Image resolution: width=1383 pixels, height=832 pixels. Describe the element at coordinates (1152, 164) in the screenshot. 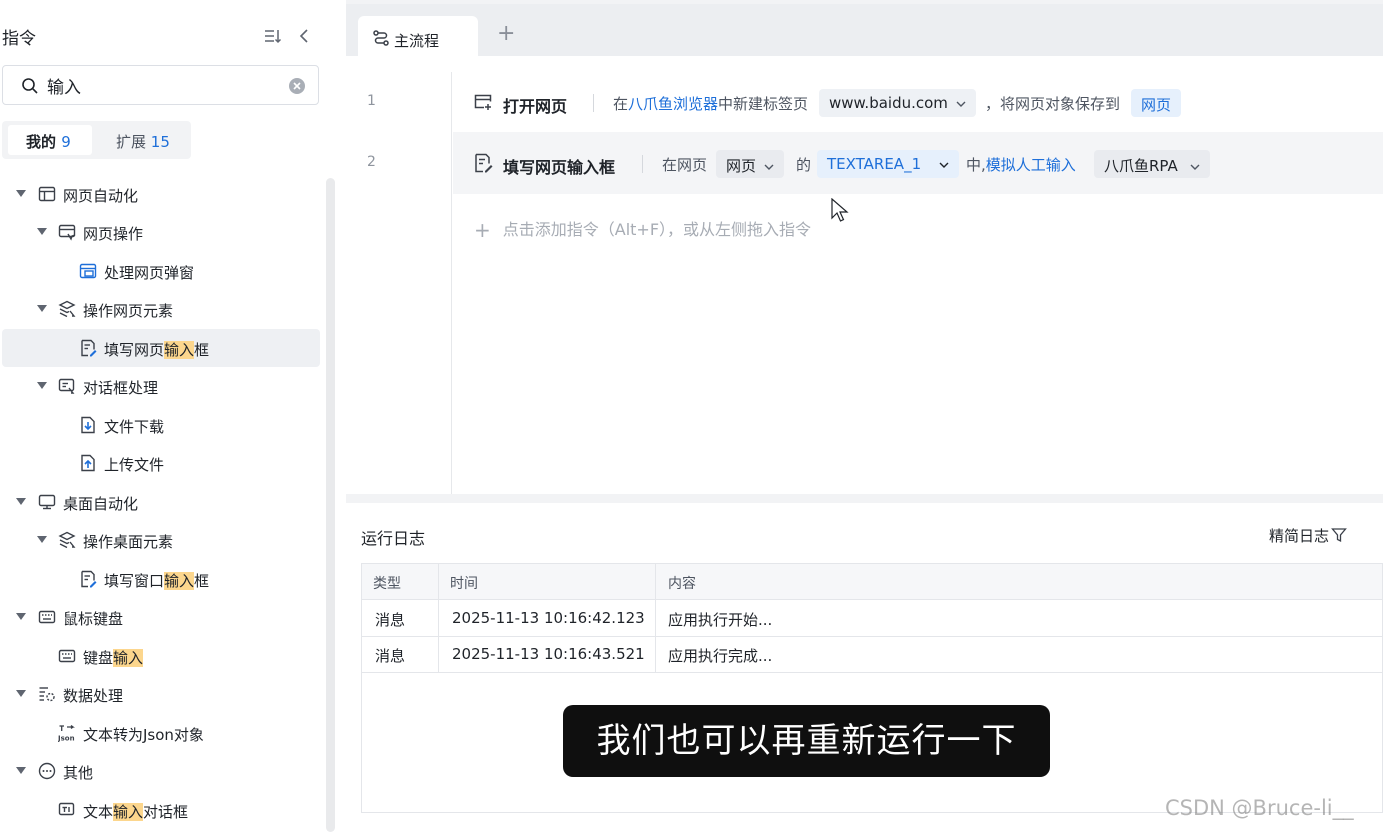

I see `input-value-param: 八爪鱼RPA` at that location.